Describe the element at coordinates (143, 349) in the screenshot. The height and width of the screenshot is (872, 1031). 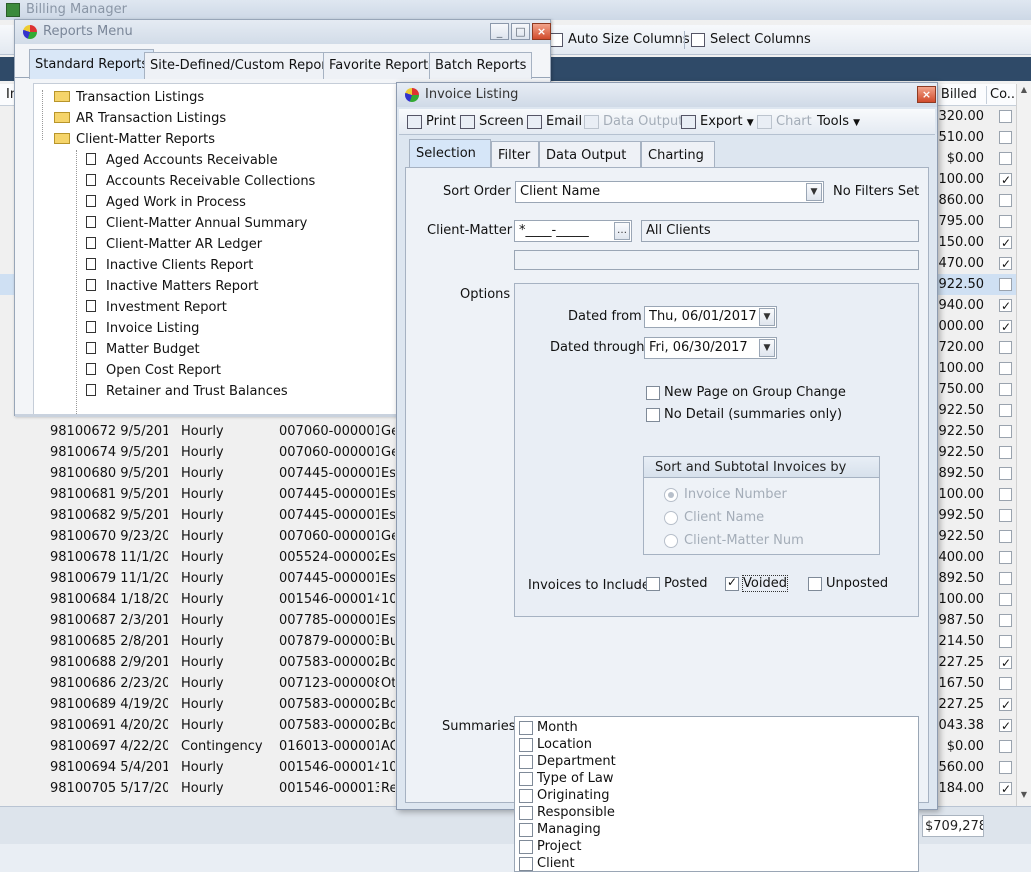
I see `tree-report-item: Matter Budget` at that location.